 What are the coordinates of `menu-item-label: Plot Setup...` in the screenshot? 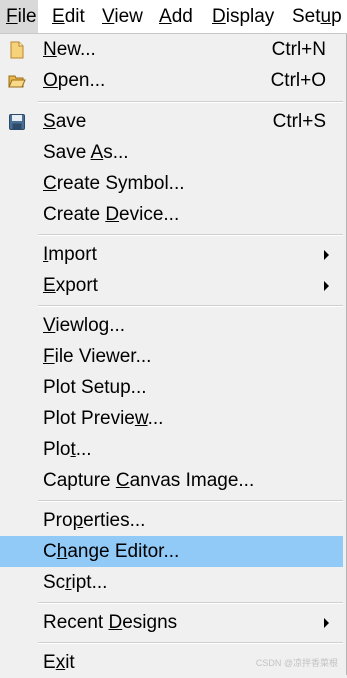 It's located at (95, 387).